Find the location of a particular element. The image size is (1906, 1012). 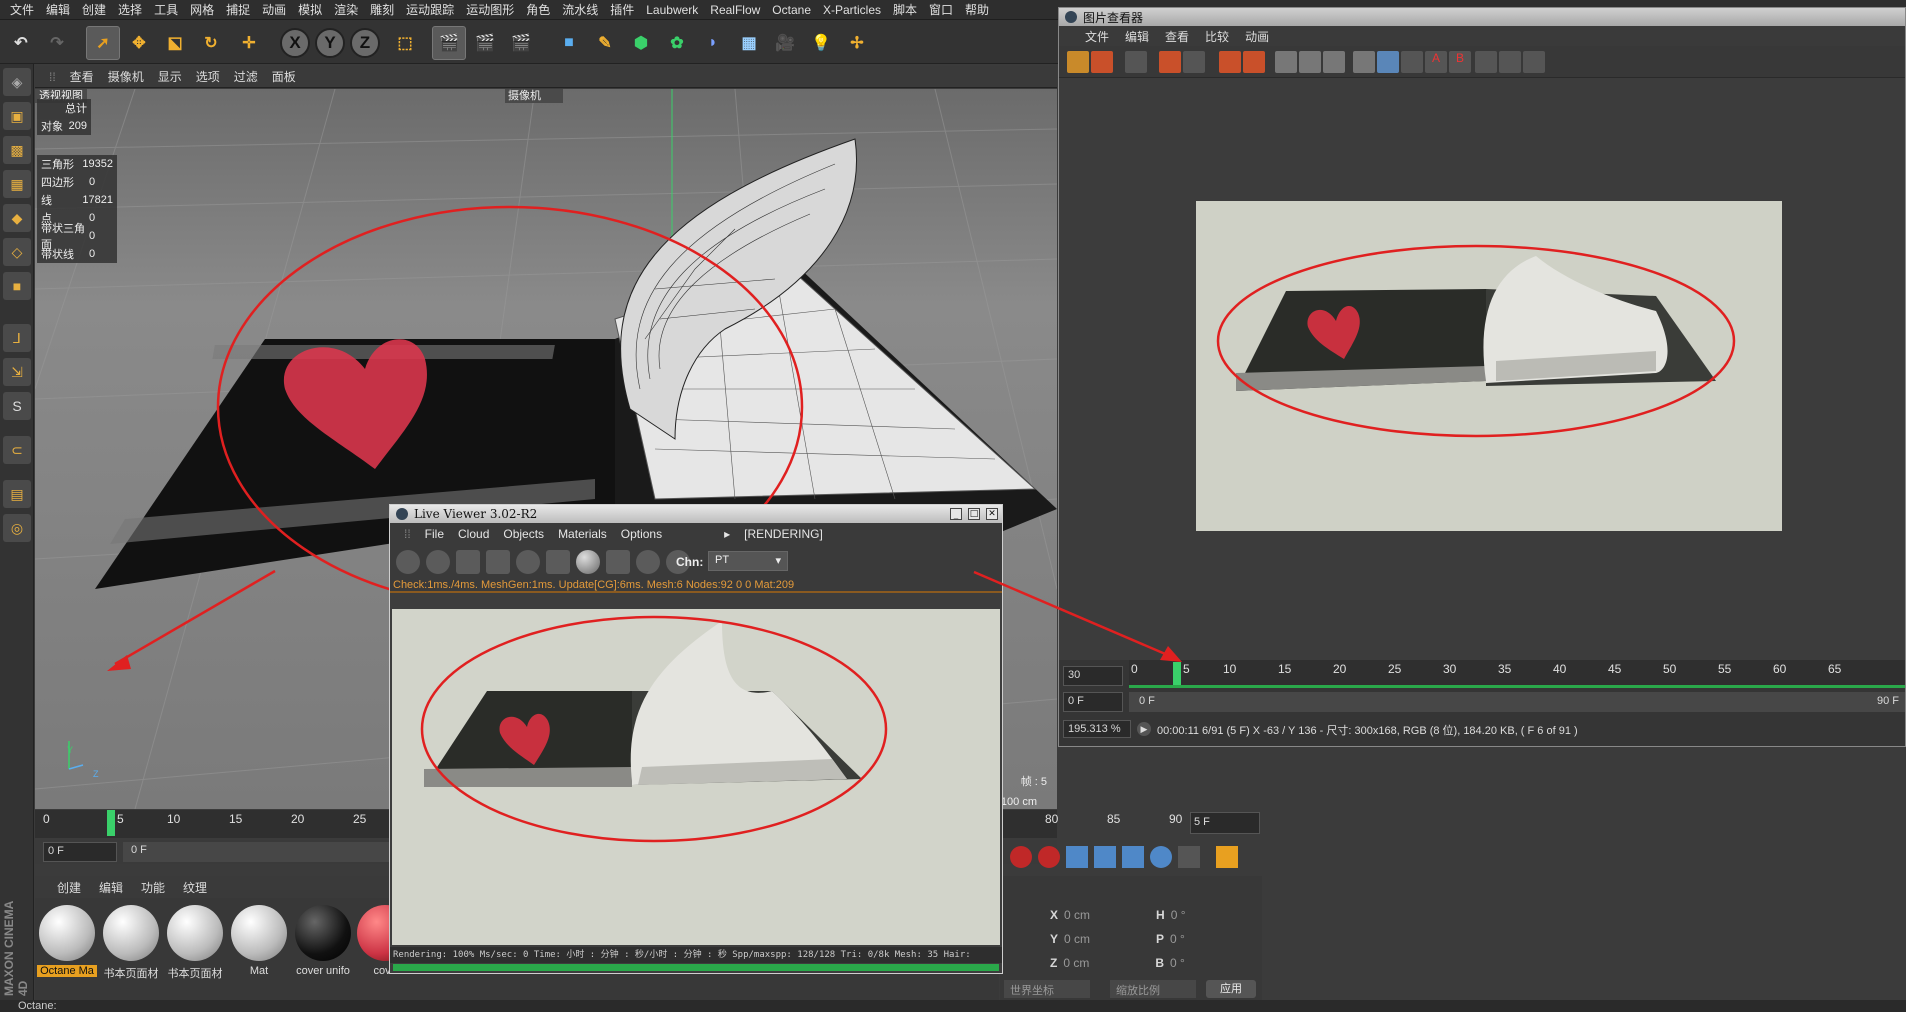

pv-menu-file: 文件 is located at coordinates (1097, 36).